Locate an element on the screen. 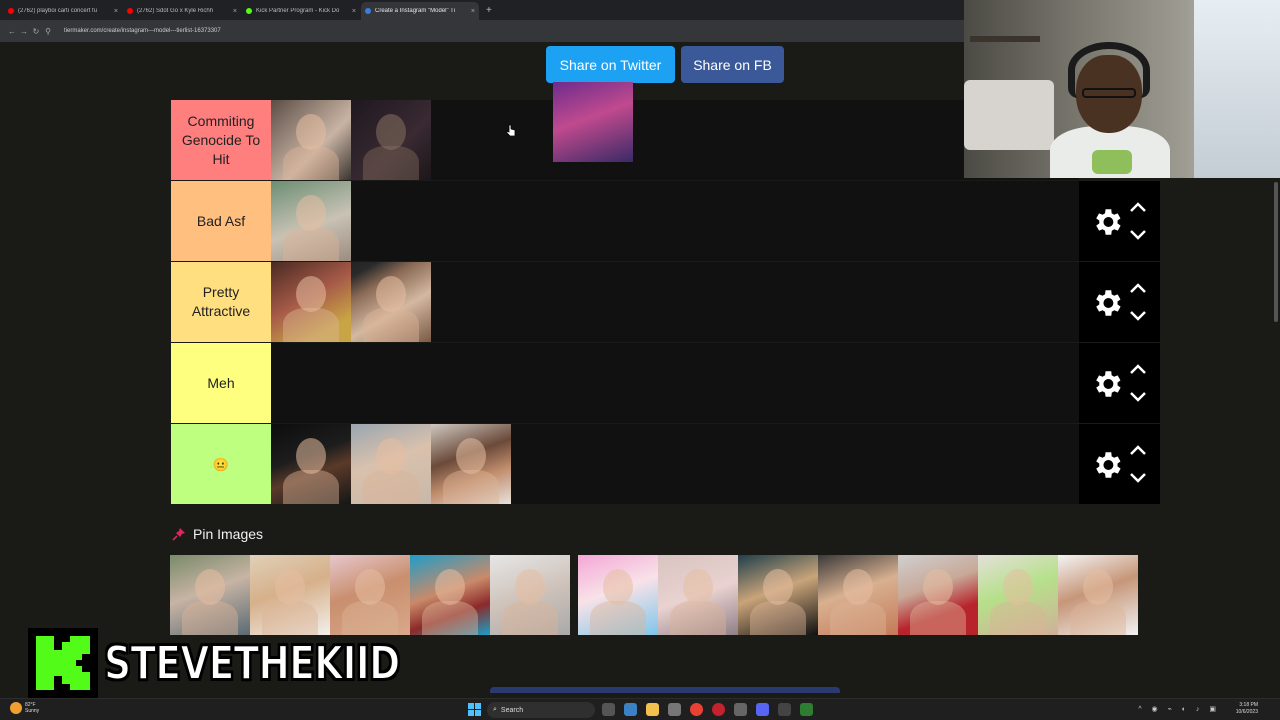 The width and height of the screenshot is (1280, 720). weather-desc: Sunny is located at coordinates (32, 711).